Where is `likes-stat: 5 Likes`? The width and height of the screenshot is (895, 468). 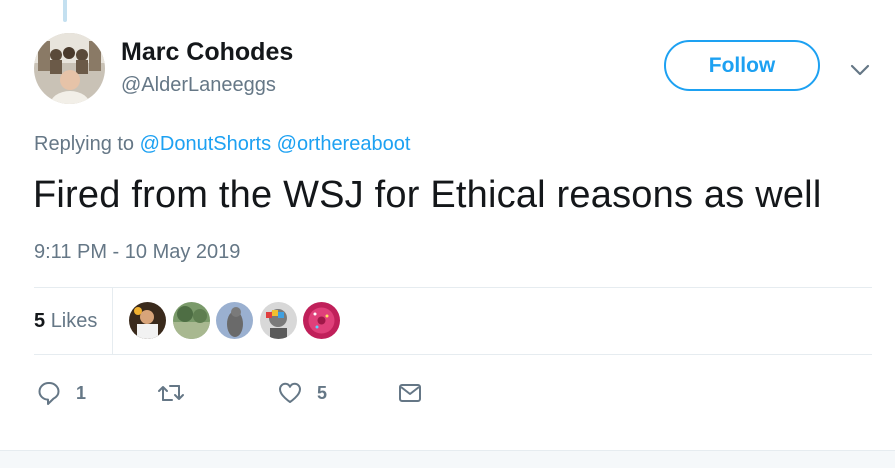
likes-stat: 5 Likes is located at coordinates (65, 321).